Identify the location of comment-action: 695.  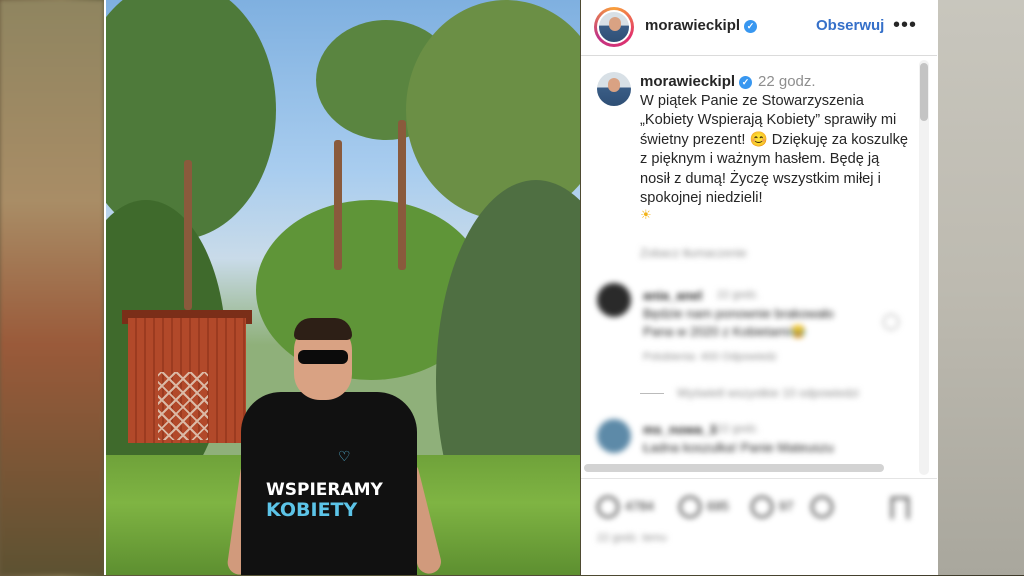
(704, 507).